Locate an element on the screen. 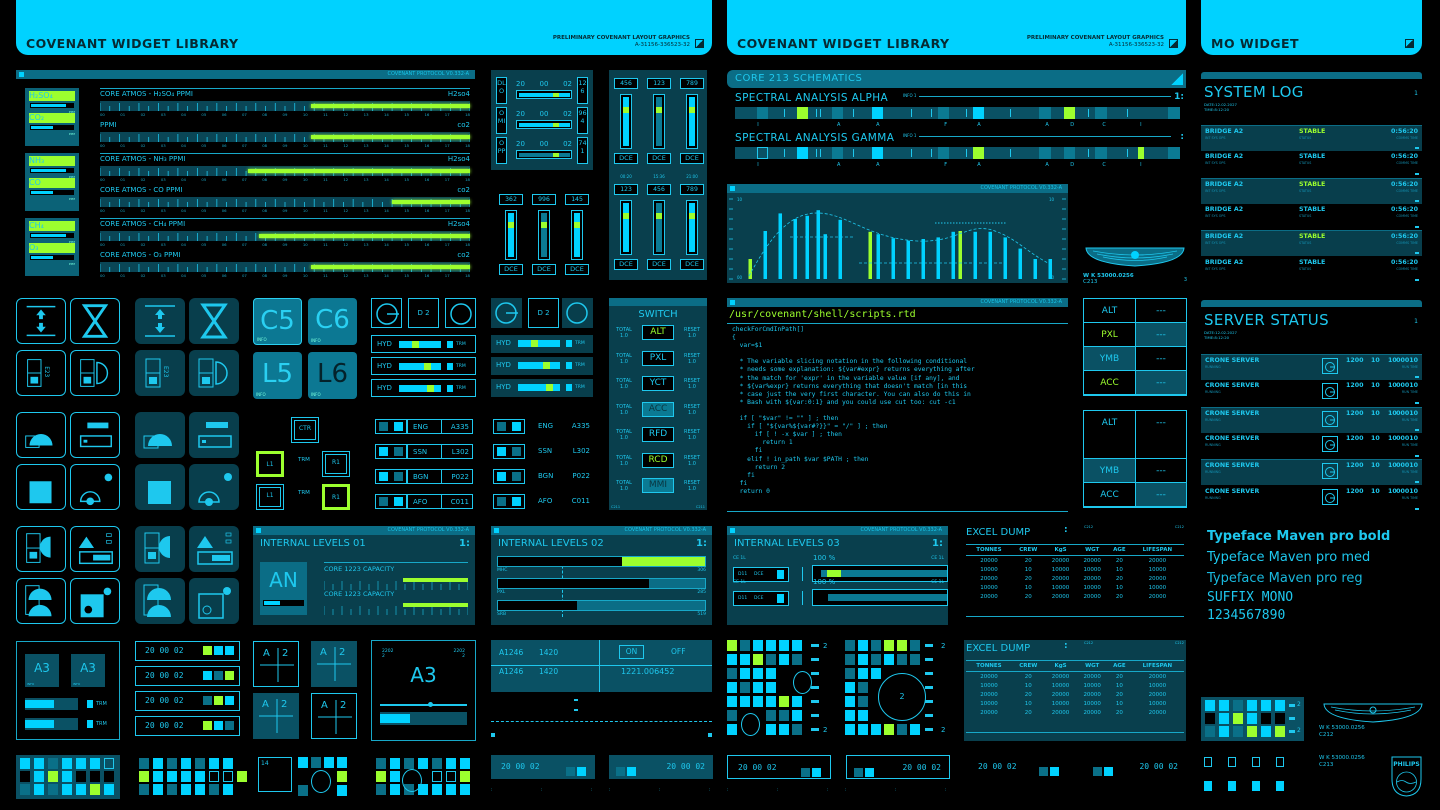 The width and height of the screenshot is (1440, 810). box-dot-icon is located at coordinates (95, 601).